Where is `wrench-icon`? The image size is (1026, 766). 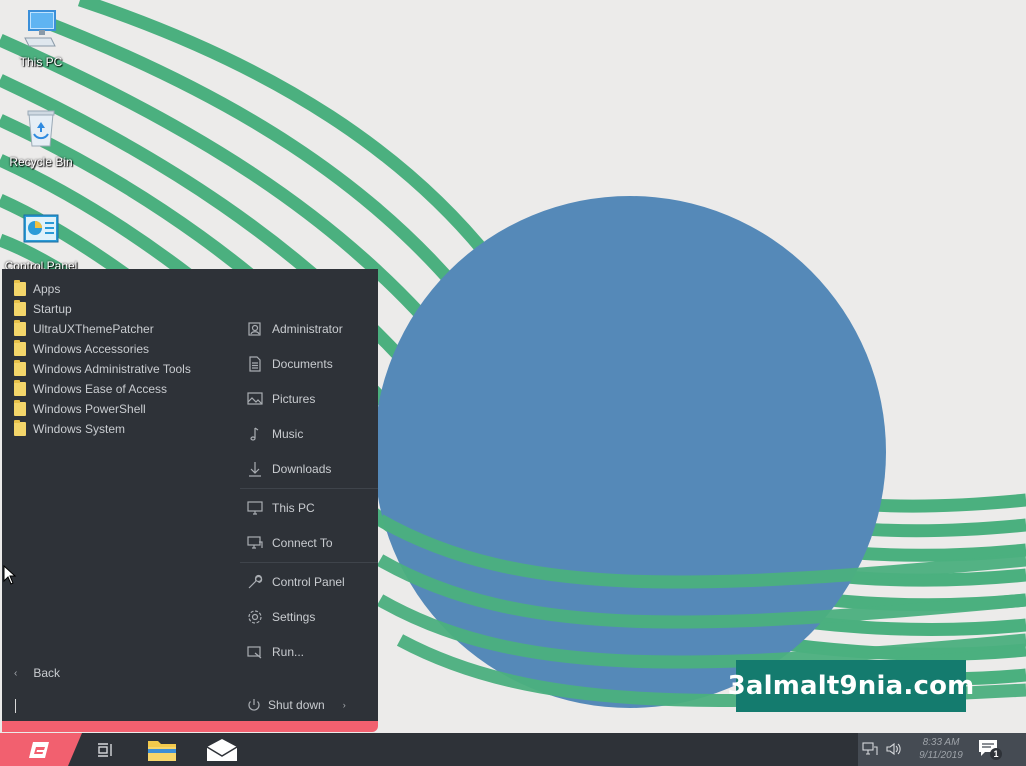
wrench-icon is located at coordinates (255, 581).